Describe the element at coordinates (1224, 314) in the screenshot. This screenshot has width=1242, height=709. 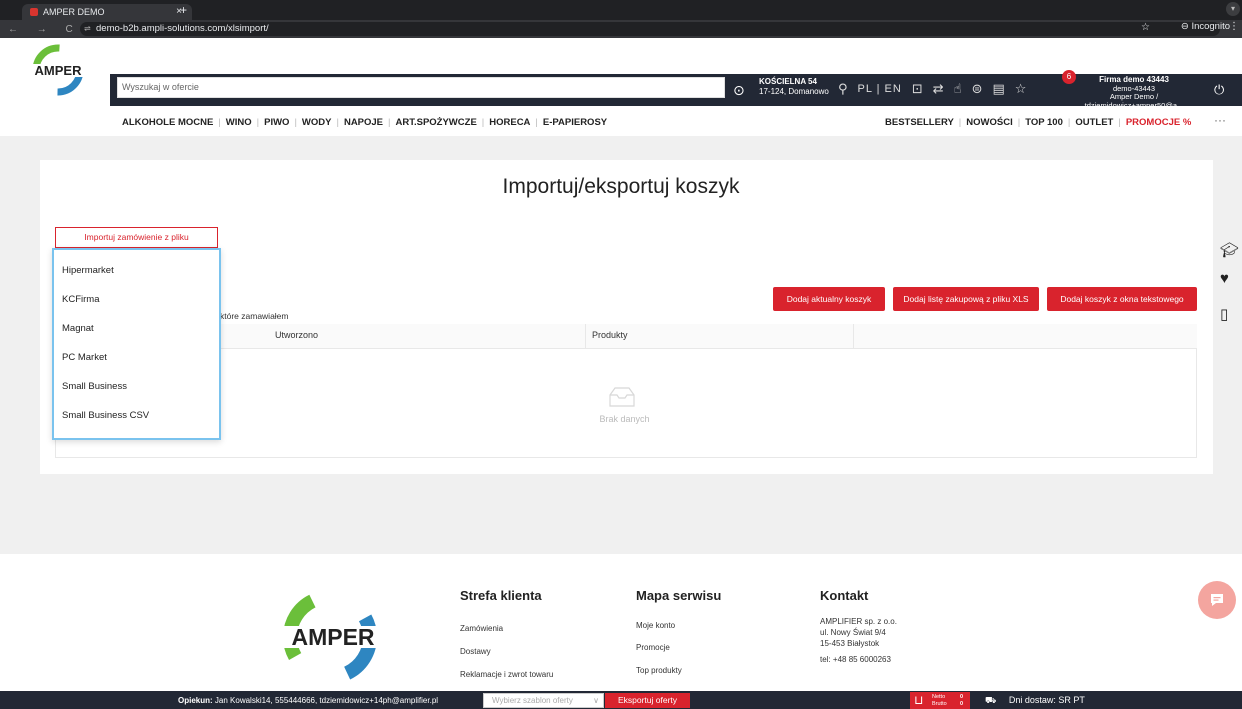
I see `mobile-phone-icon: ▯` at that location.